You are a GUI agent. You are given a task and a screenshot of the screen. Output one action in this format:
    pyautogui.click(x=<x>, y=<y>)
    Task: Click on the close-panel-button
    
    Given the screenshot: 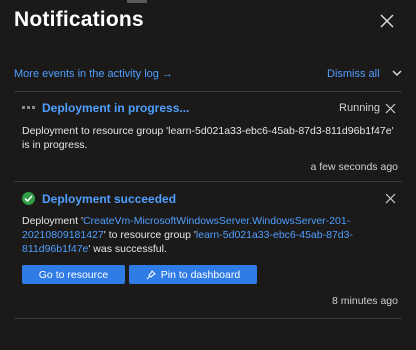 What is the action you would take?
    pyautogui.click(x=388, y=22)
    